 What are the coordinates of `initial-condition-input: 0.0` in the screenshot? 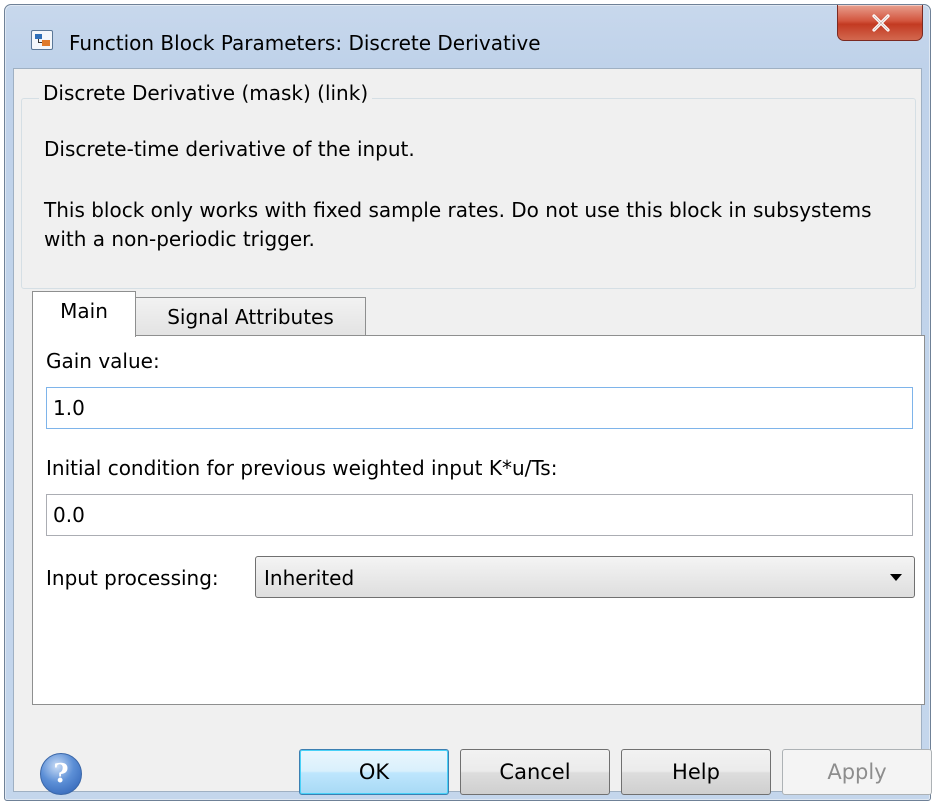 It's located at (479, 515).